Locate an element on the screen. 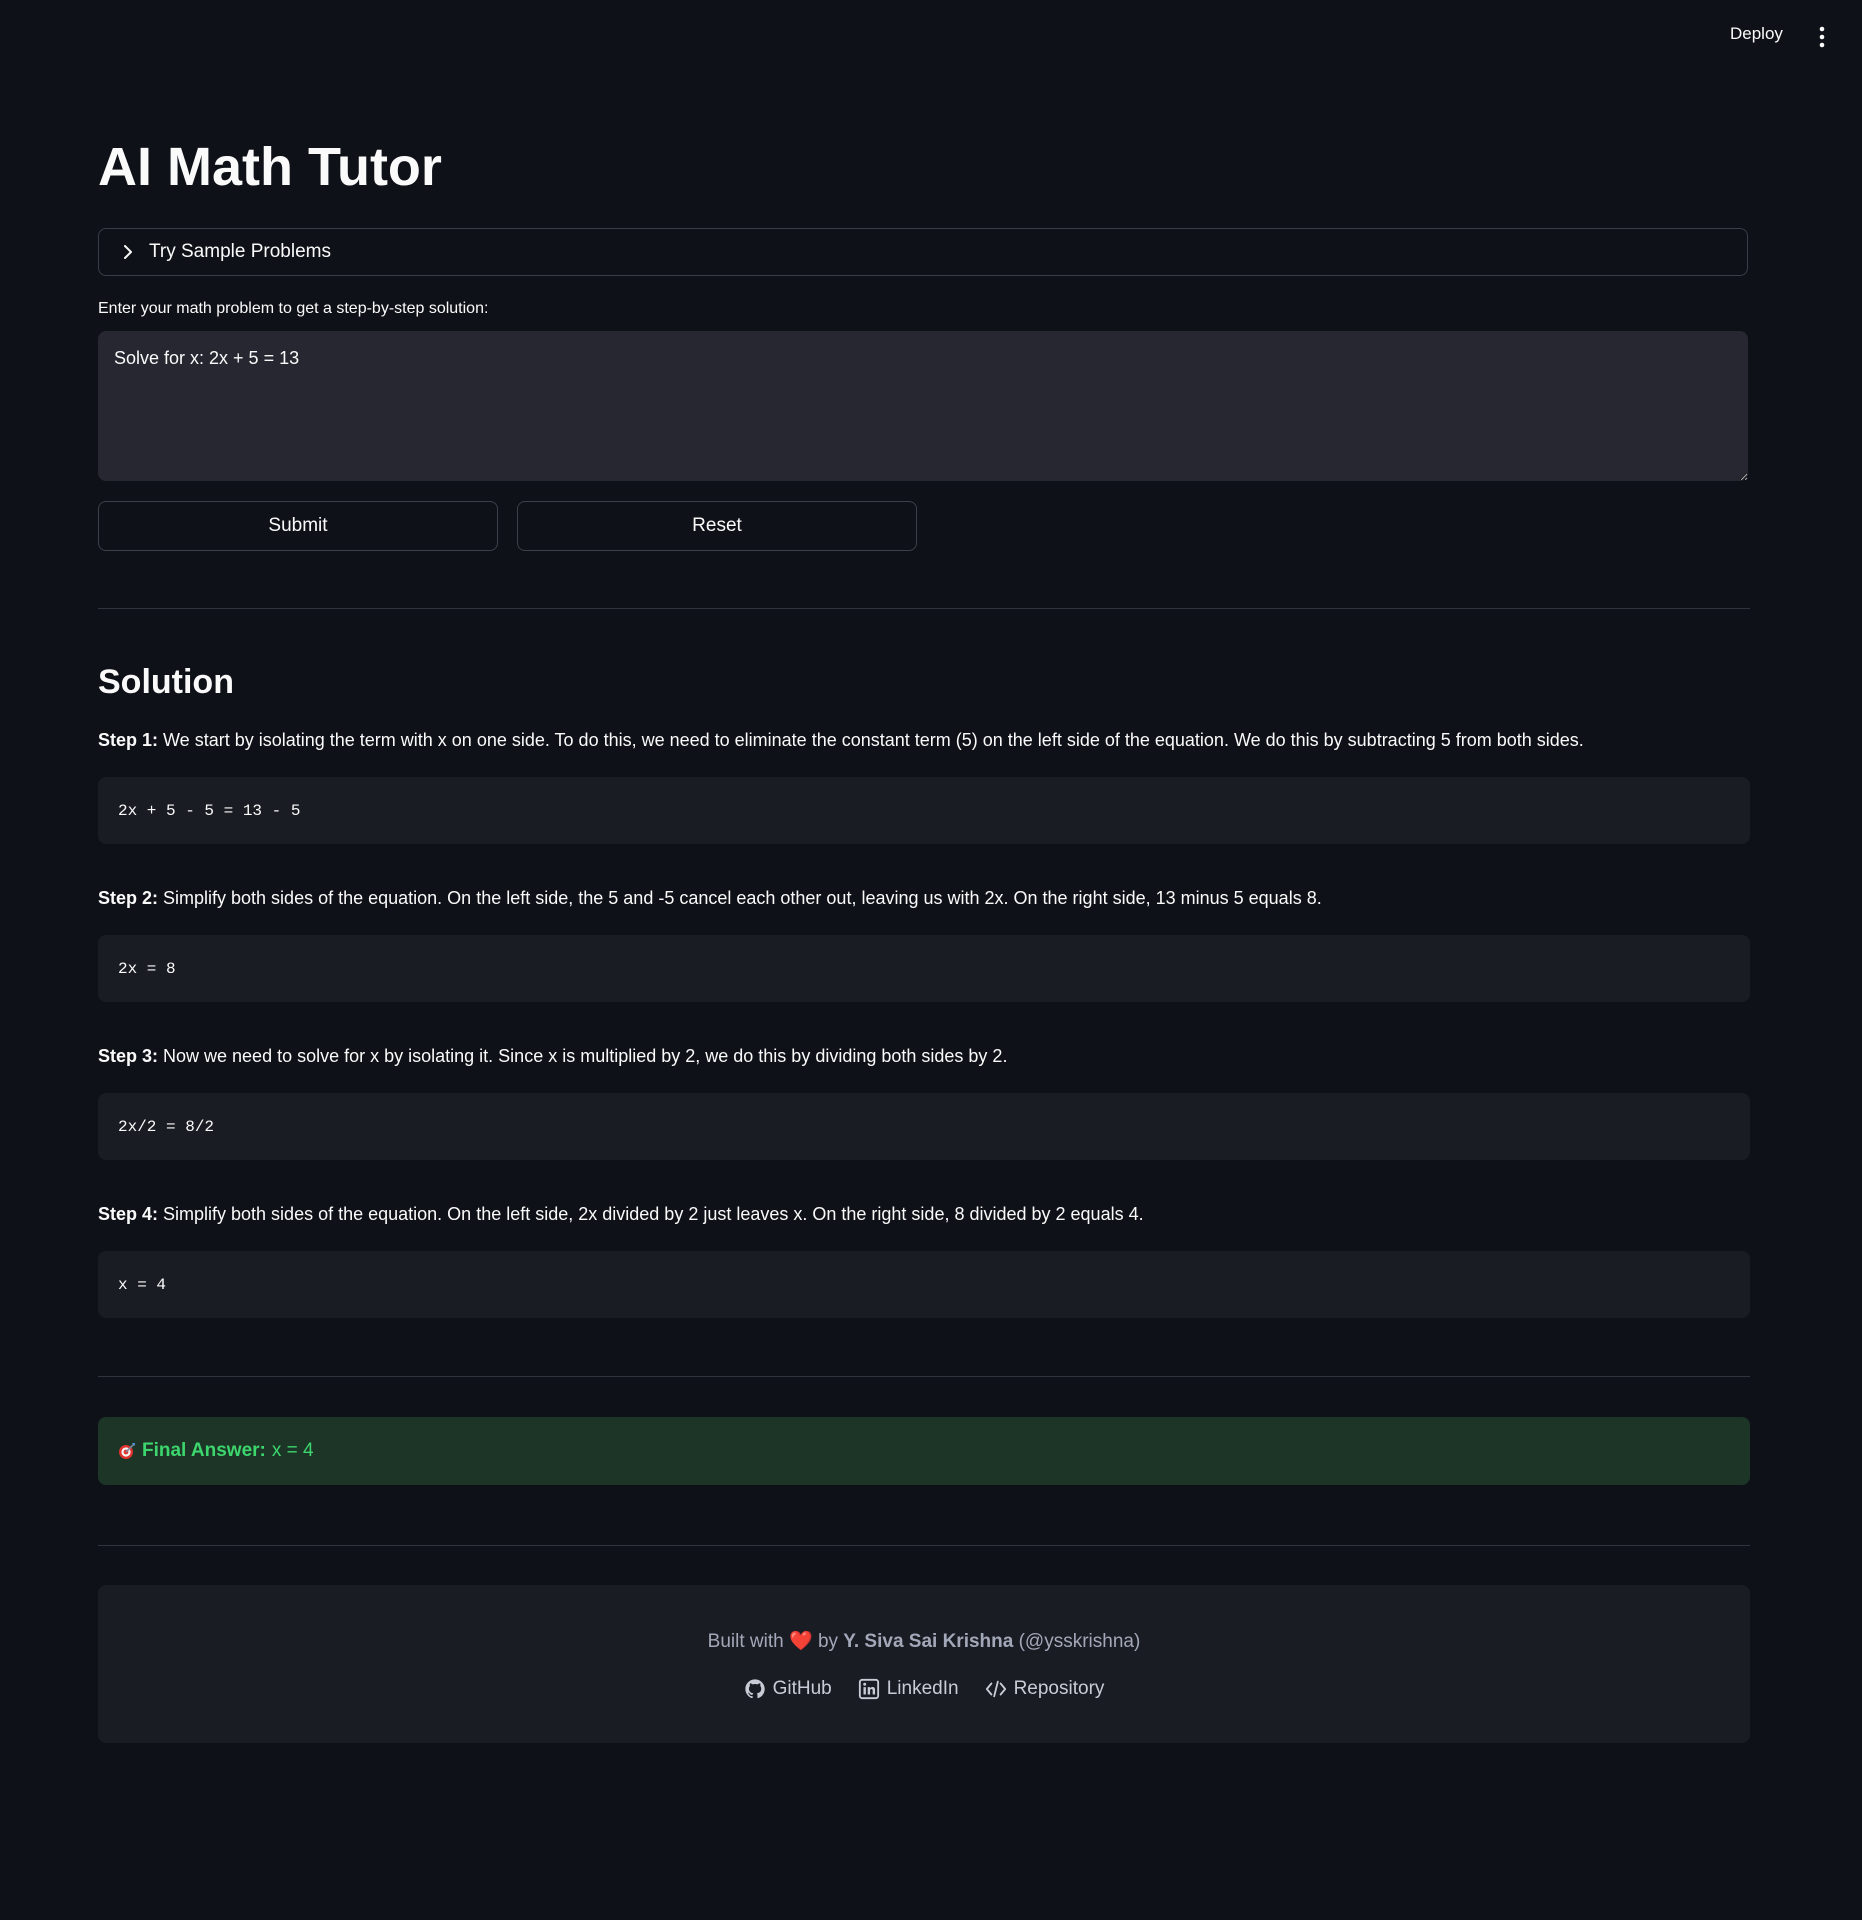 The width and height of the screenshot is (1862, 1920). reset-button: Reset is located at coordinates (717, 526).